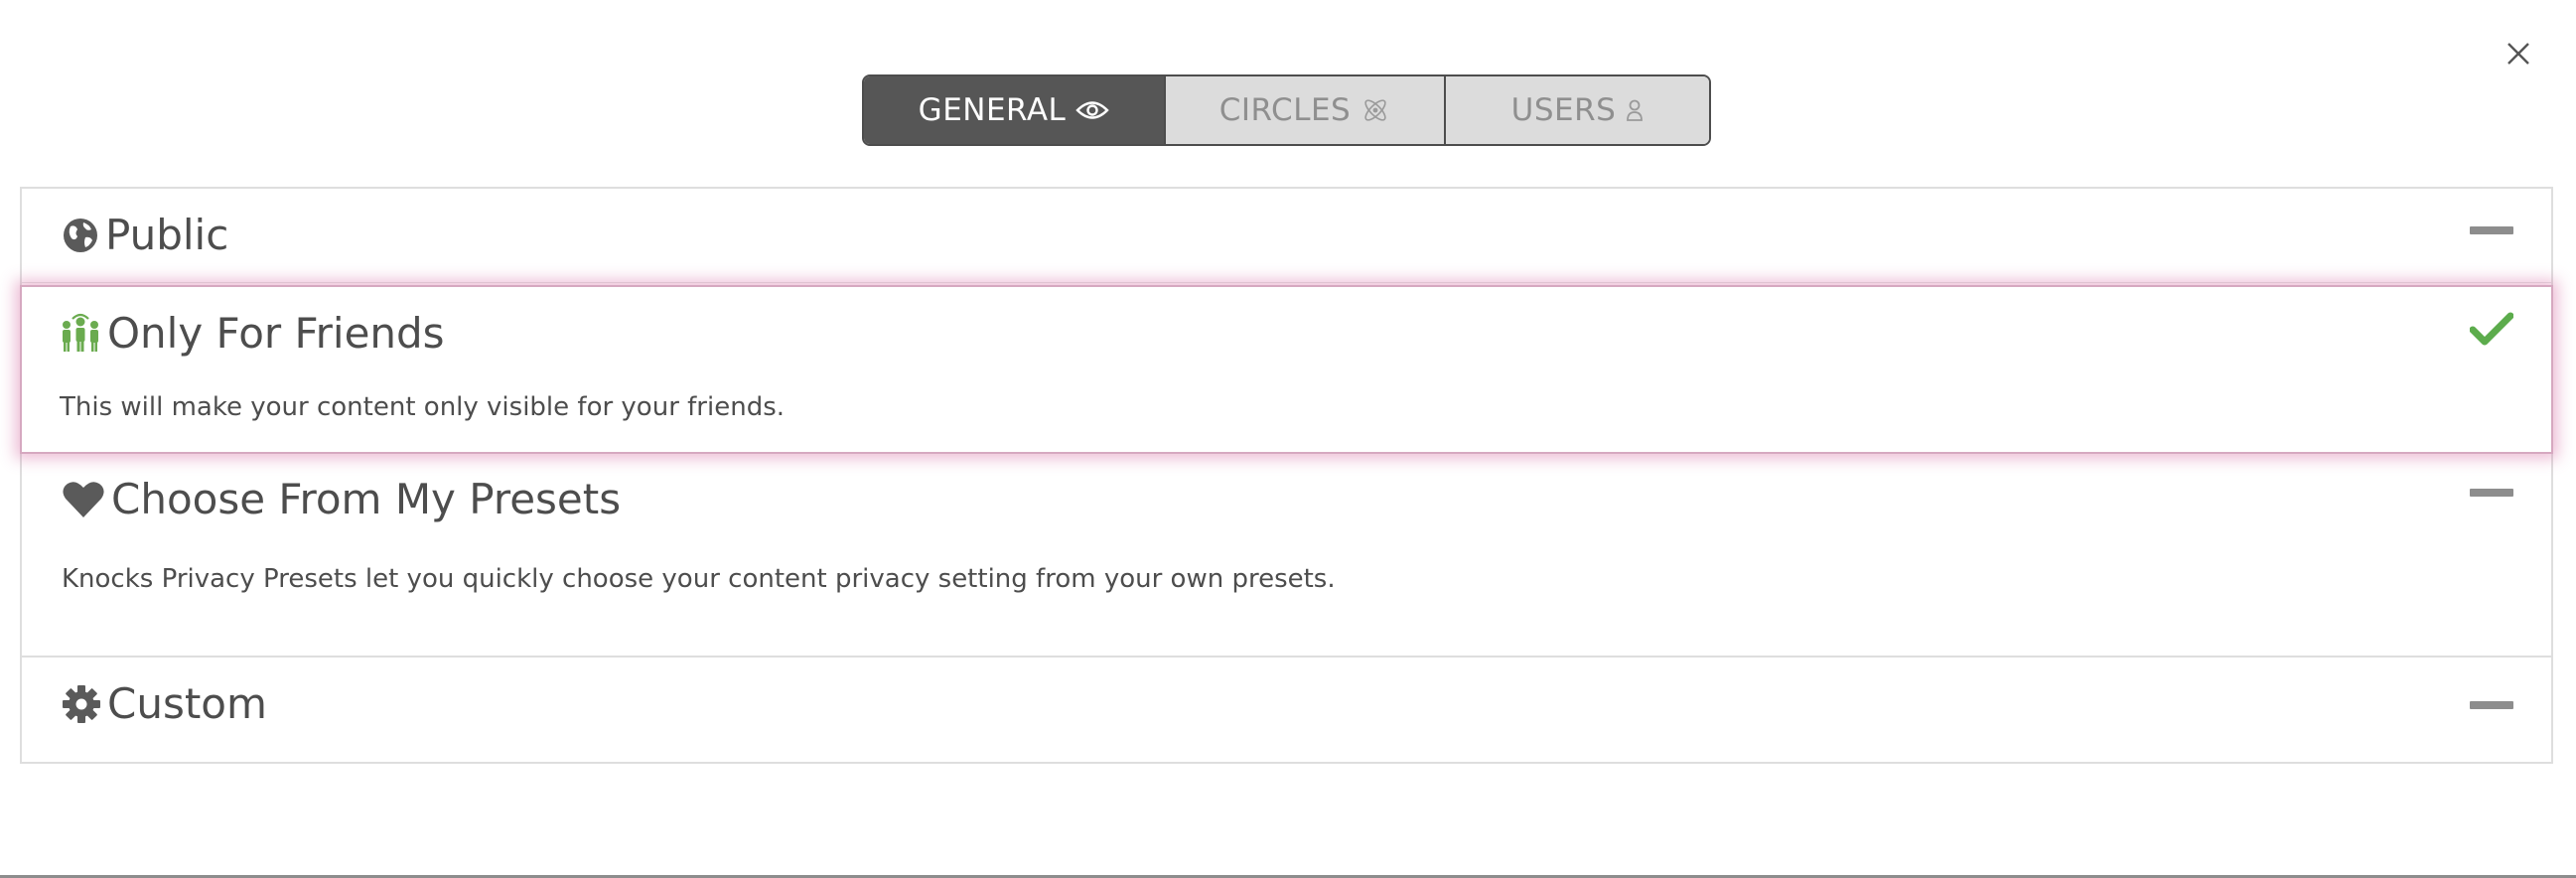 Image resolution: width=2576 pixels, height=878 pixels. Describe the element at coordinates (993, 110) in the screenshot. I see `tab-general-label: GENERAL` at that location.